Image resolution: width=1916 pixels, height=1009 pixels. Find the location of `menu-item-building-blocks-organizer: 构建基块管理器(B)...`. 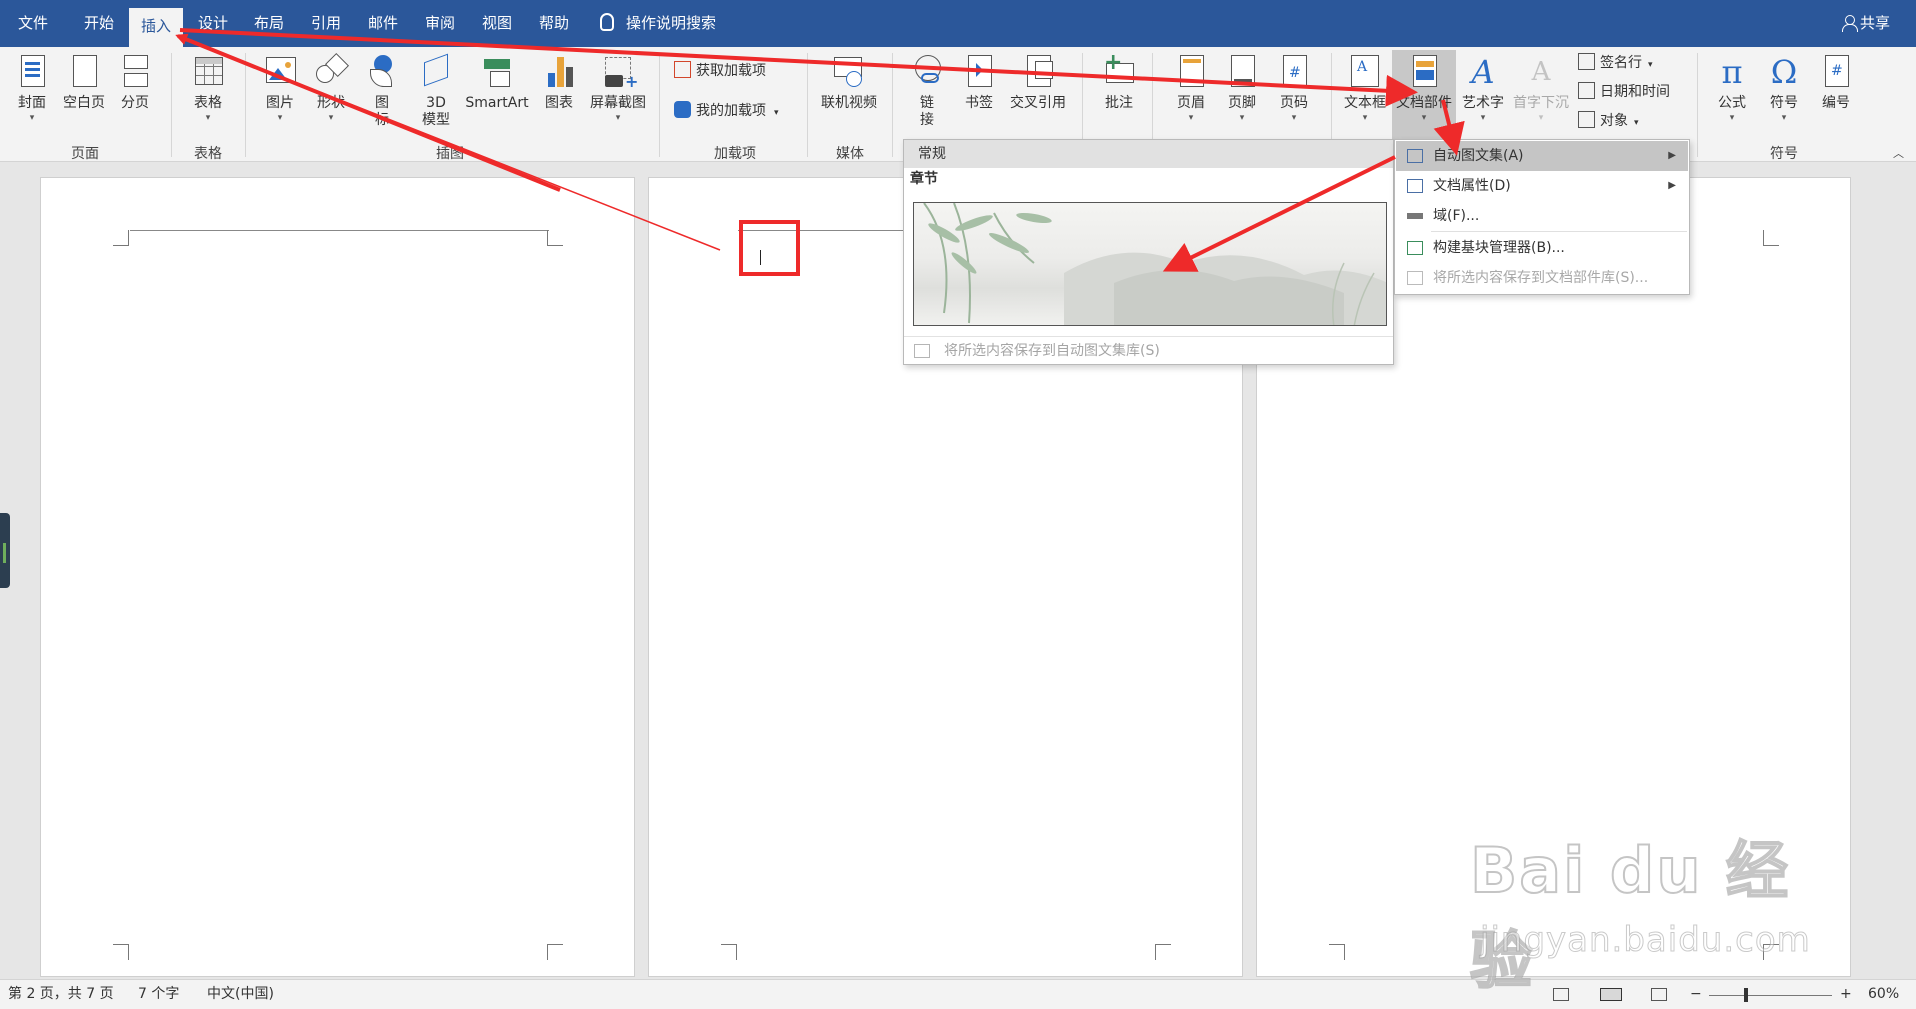

menu-item-building-blocks-organizer: 构建基块管理器(B)... is located at coordinates (1542, 248).